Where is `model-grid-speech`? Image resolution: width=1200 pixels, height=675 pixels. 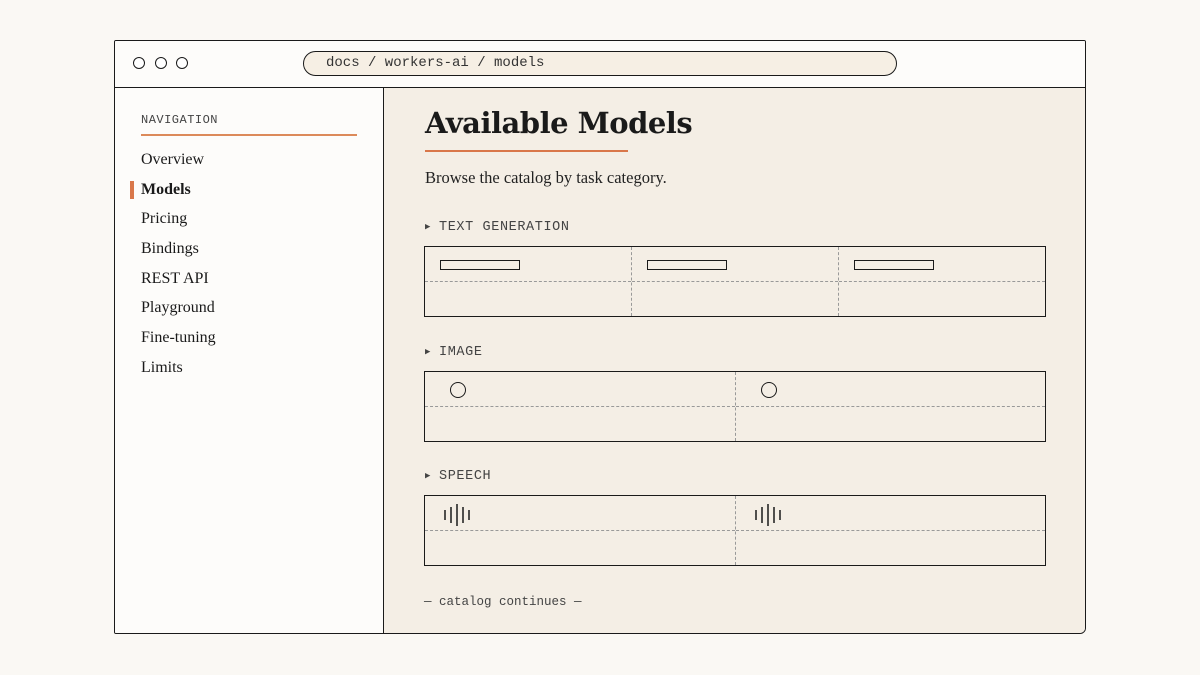
model-grid-speech is located at coordinates (735, 530).